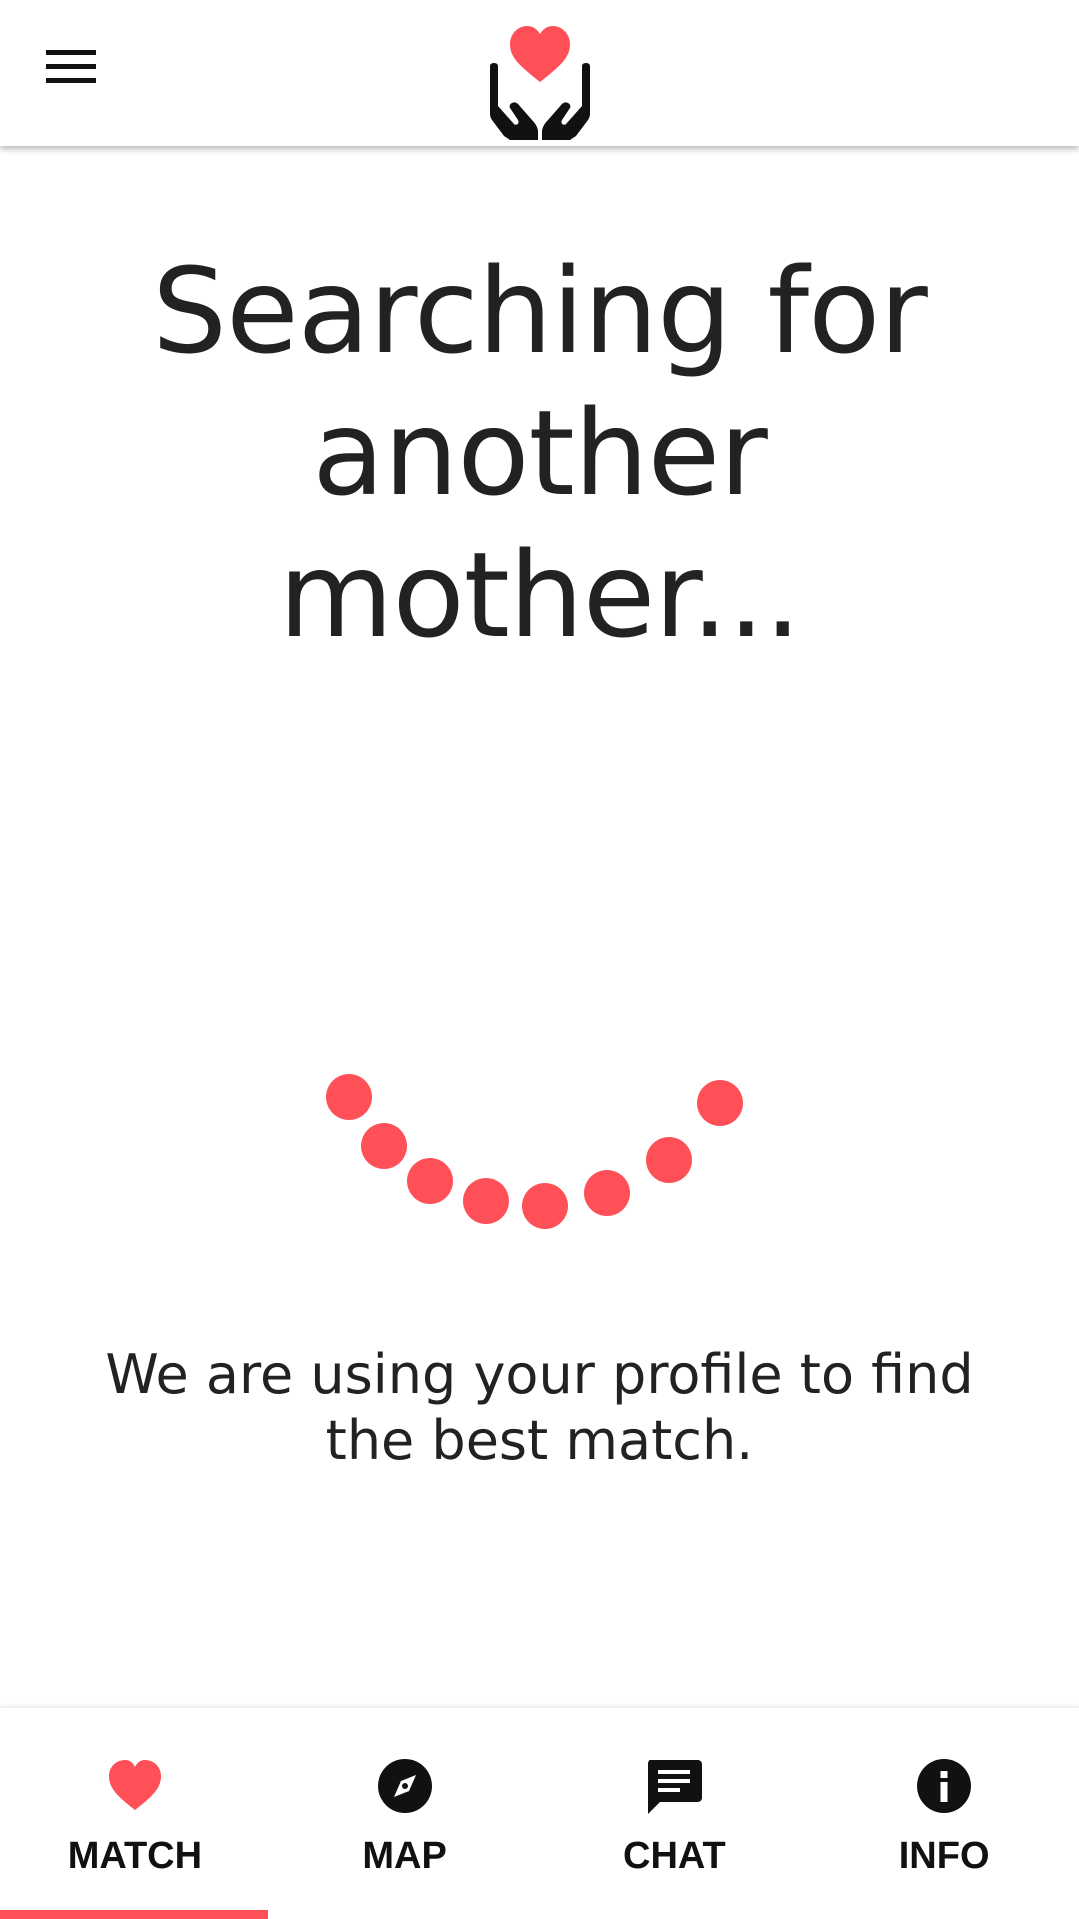 The image size is (1079, 1919). I want to click on active-tab-indicator, so click(134, 1914).